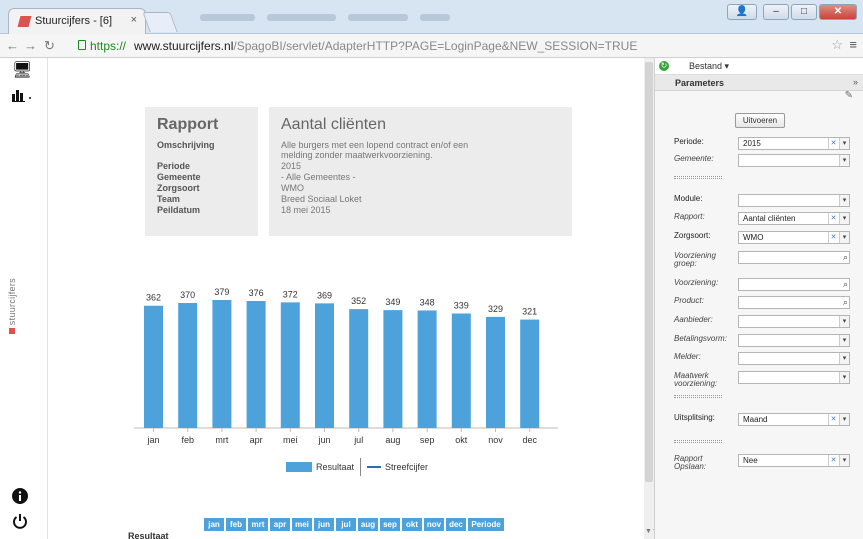 This screenshot has width=863, height=539. I want to click on bar-jul, so click(359, 368).